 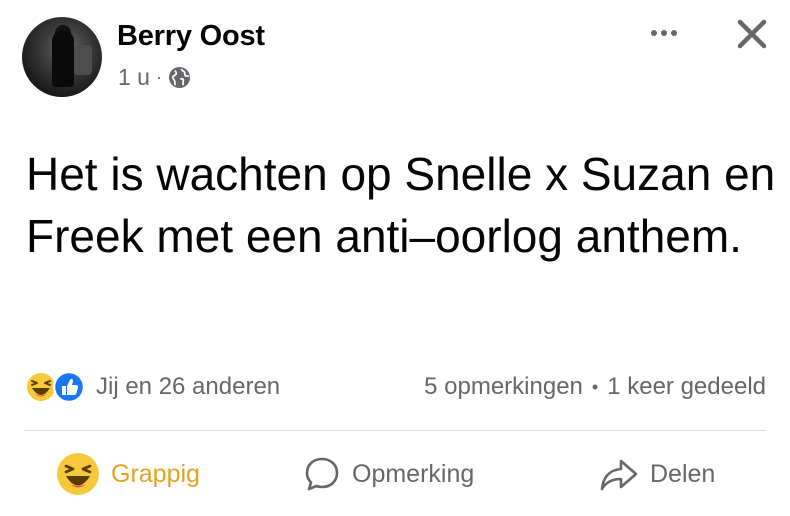 I want to click on comments-count: 5 opmerkingen, so click(x=503, y=387).